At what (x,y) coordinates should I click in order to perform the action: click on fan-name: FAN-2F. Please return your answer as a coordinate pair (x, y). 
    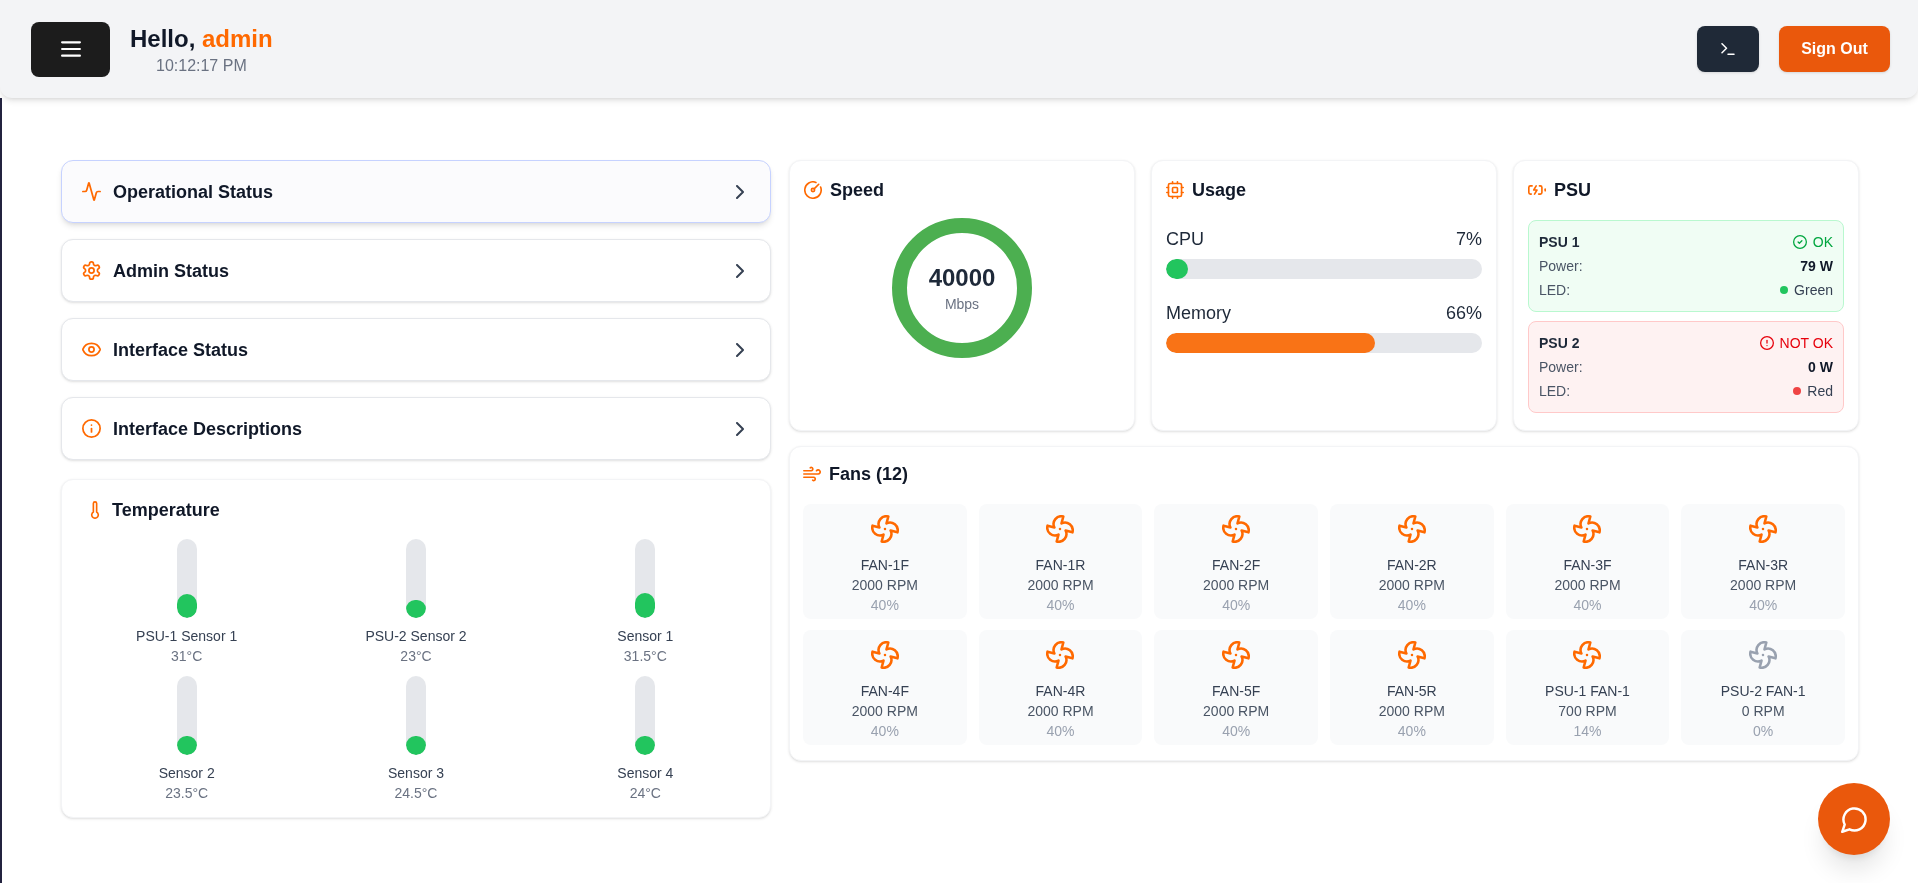
    Looking at the image, I should click on (1236, 565).